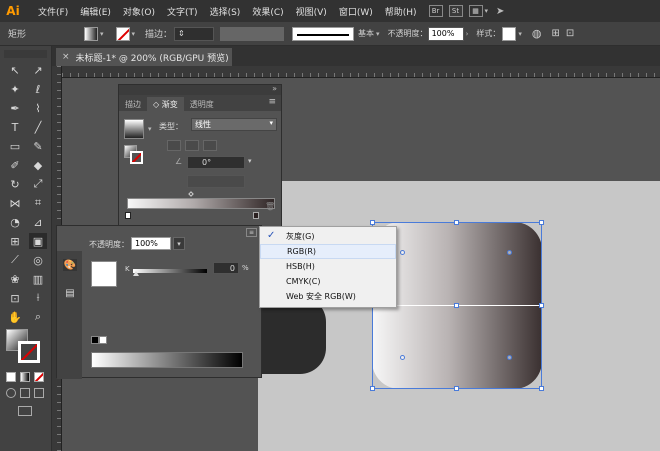  Describe the element at coordinates (252, 33) in the screenshot. I see `variable-width-field` at that location.